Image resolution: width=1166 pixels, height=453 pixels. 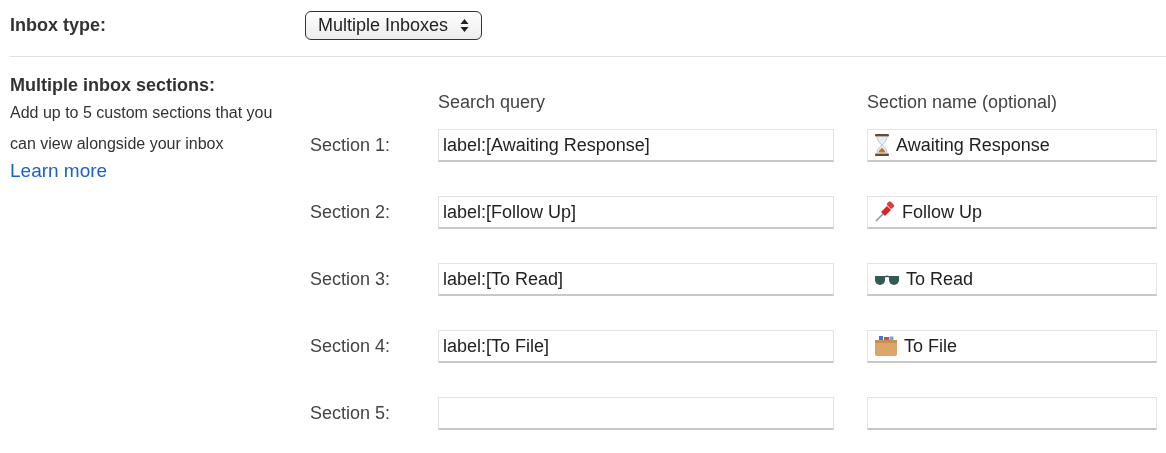 I want to click on hourglass-icon, so click(x=882, y=145).